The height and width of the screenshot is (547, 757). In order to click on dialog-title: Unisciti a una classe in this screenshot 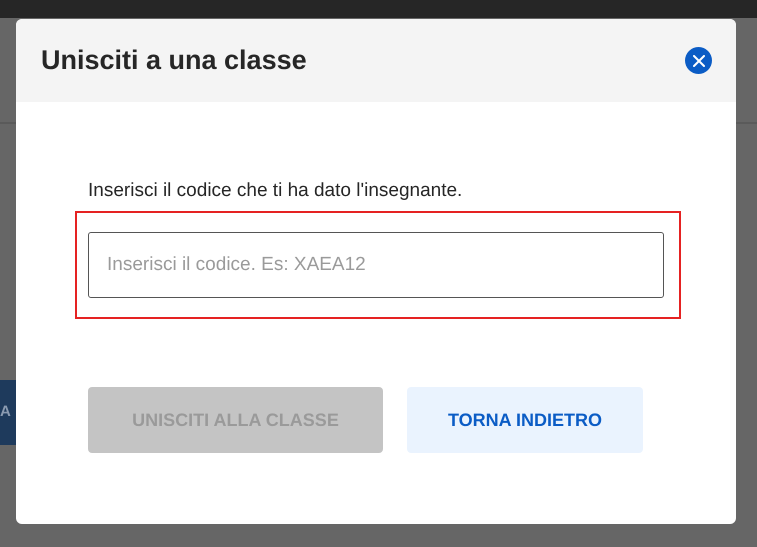, I will do `click(174, 61)`.